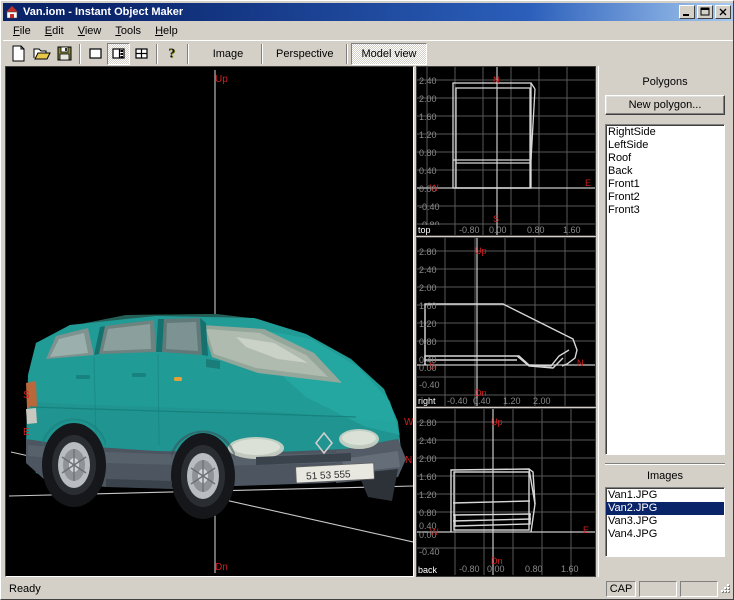  Describe the element at coordinates (25, 589) in the screenshot. I see `status-message: Ready` at that location.